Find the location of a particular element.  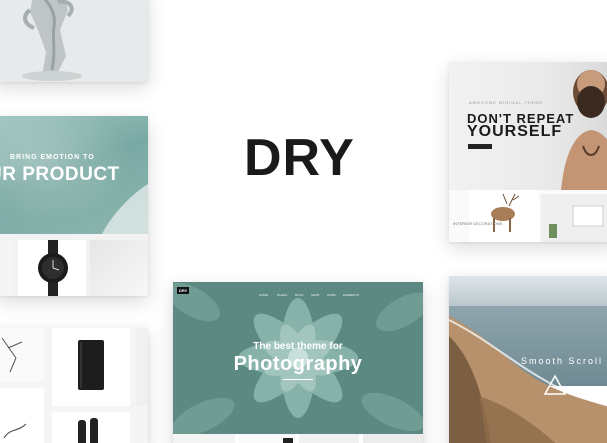

watch-tile is located at coordinates (52, 268).